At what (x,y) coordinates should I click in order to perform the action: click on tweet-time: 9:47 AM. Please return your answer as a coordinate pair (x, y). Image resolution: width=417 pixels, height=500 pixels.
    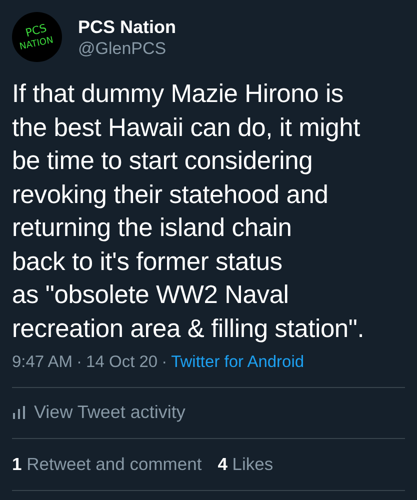
    Looking at the image, I should click on (42, 362).